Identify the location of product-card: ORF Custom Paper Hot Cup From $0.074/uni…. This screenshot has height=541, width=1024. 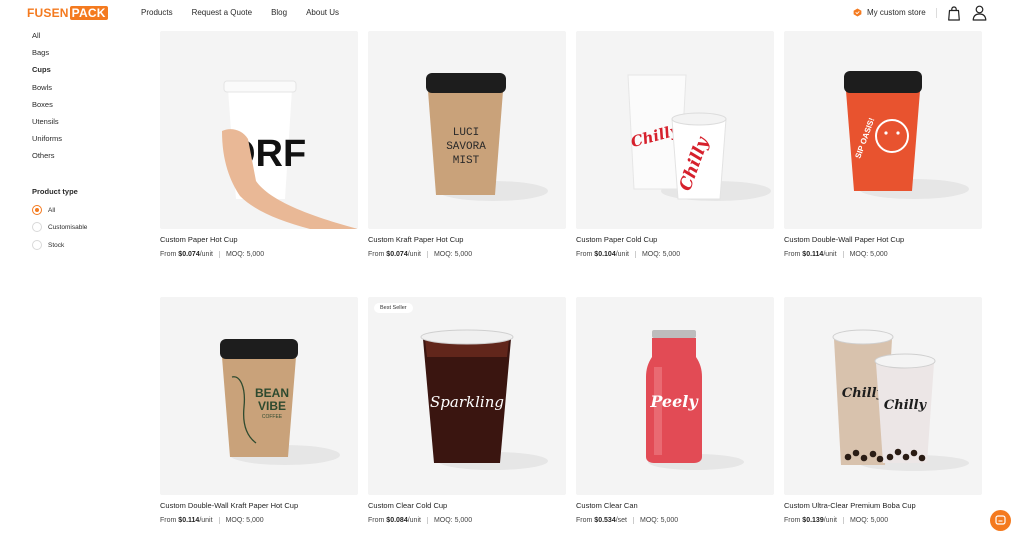
(259, 144).